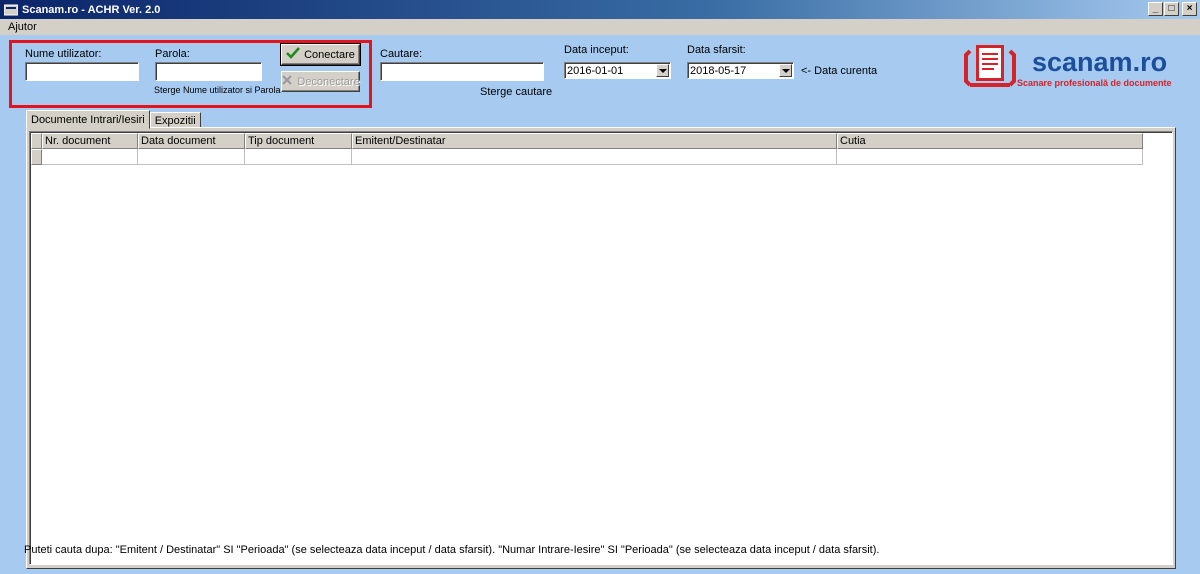 Image resolution: width=1200 pixels, height=574 pixels. Describe the element at coordinates (401, 54) in the screenshot. I see `search-label: Cautare:` at that location.